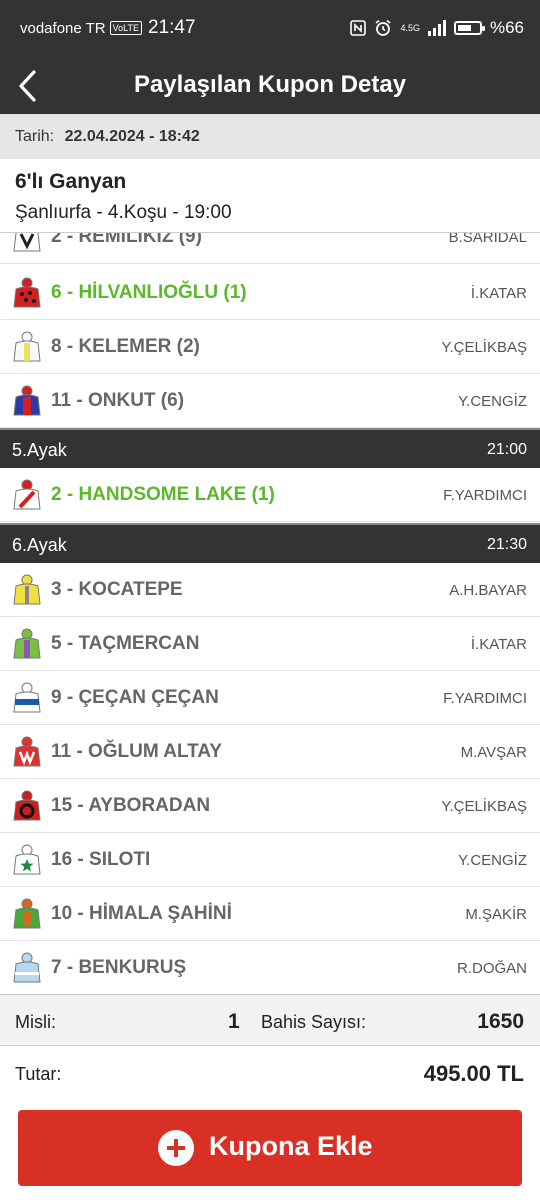 The height and width of the screenshot is (1200, 540). What do you see at coordinates (500, 1021) in the screenshot?
I see `bet-count-value: 1650` at bounding box center [500, 1021].